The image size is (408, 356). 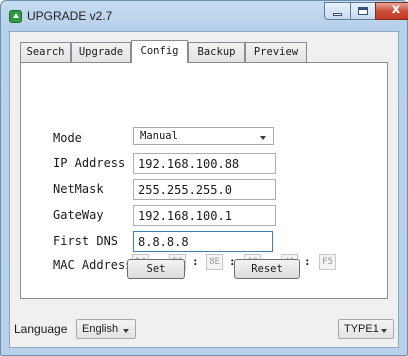 What do you see at coordinates (78, 215) in the screenshot?
I see `gateway-label: GateWay` at bounding box center [78, 215].